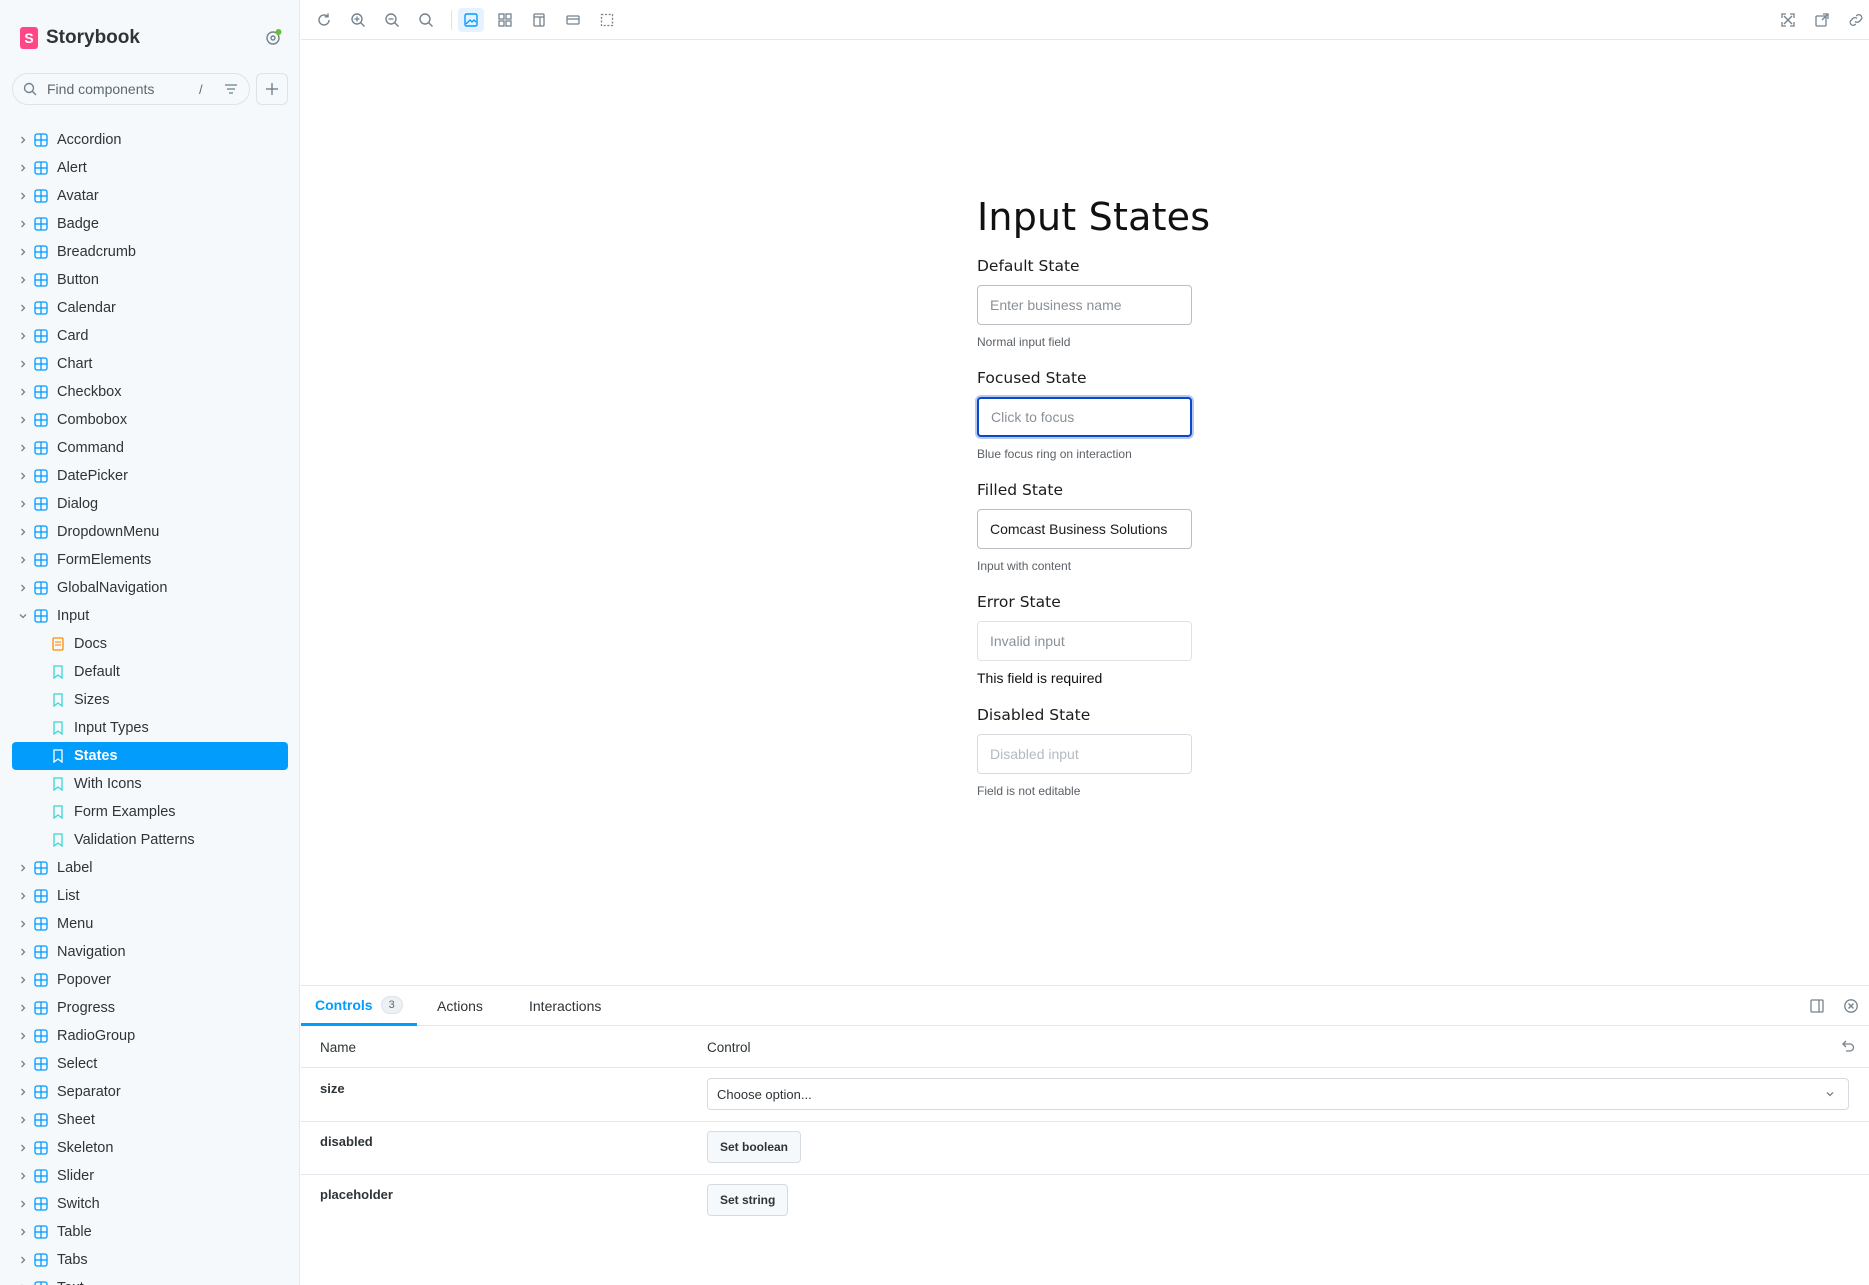  What do you see at coordinates (150, 616) in the screenshot?
I see `sidebar-item-input: Input` at bounding box center [150, 616].